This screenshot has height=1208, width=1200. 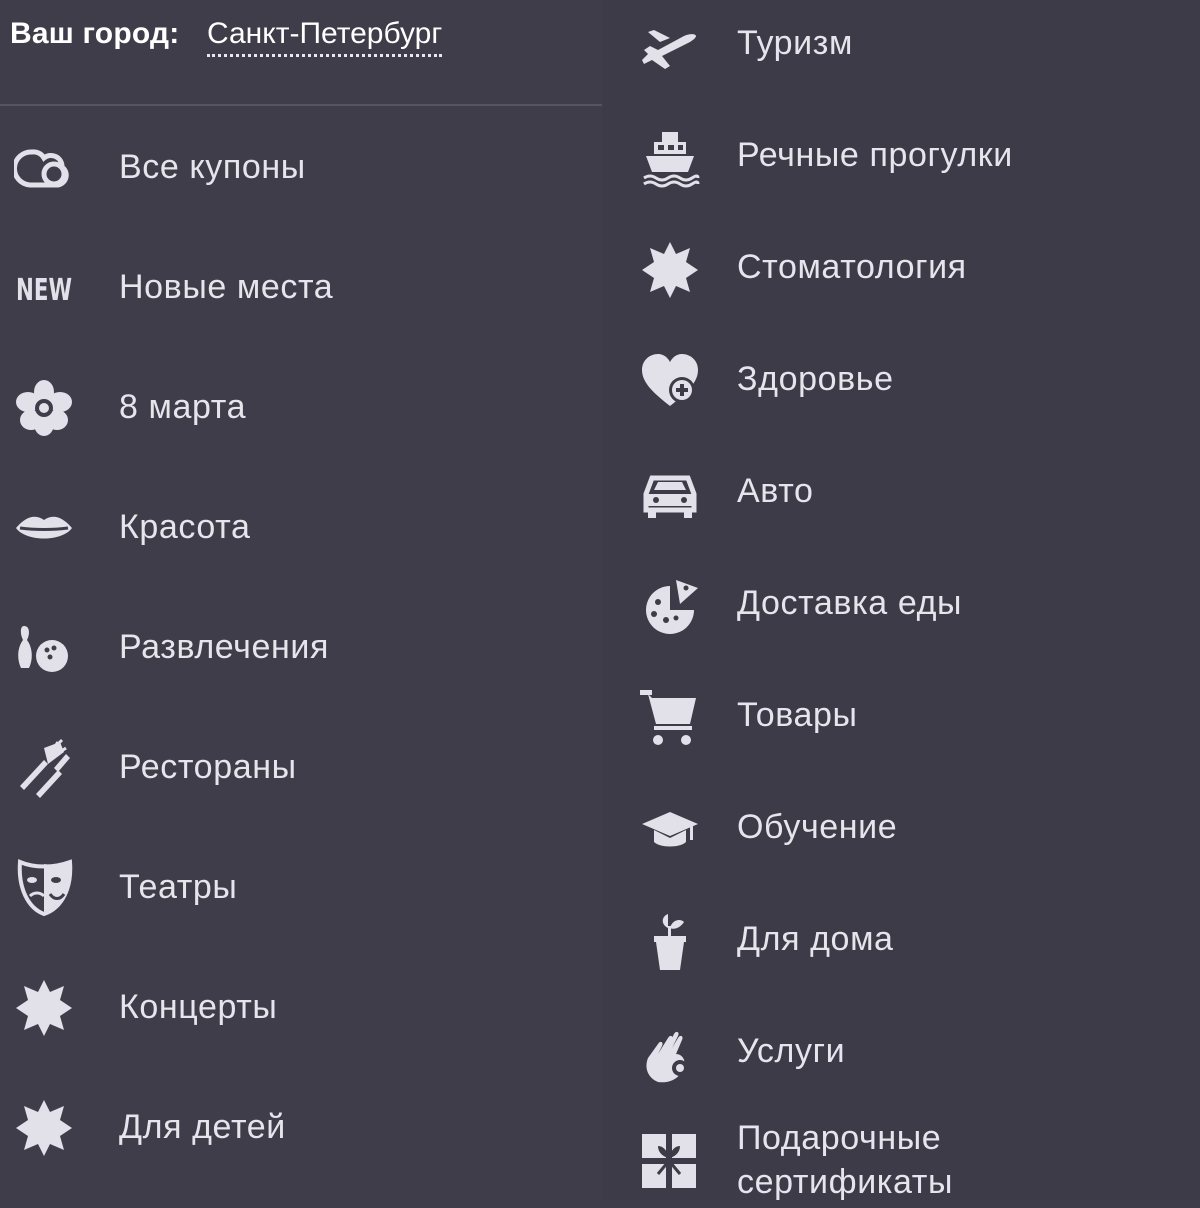 I want to click on bowling-icon, so click(x=44, y=648).